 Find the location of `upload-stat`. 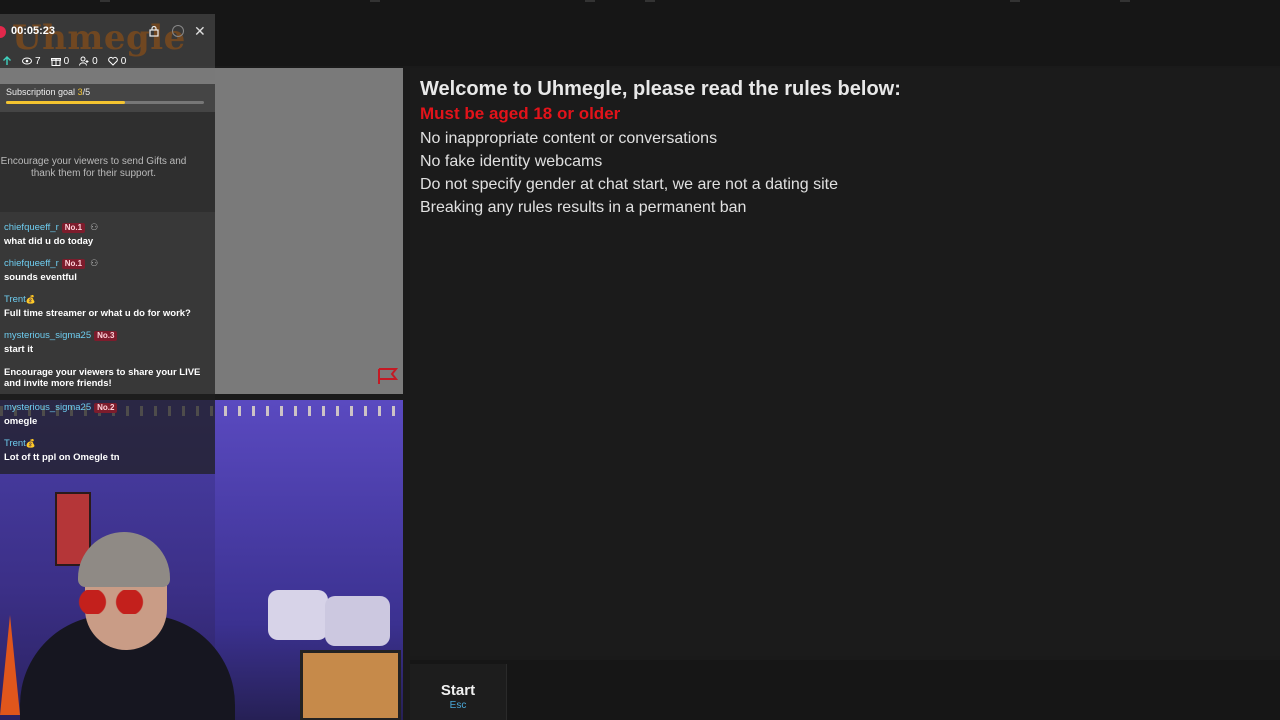

upload-stat is located at coordinates (7, 61).